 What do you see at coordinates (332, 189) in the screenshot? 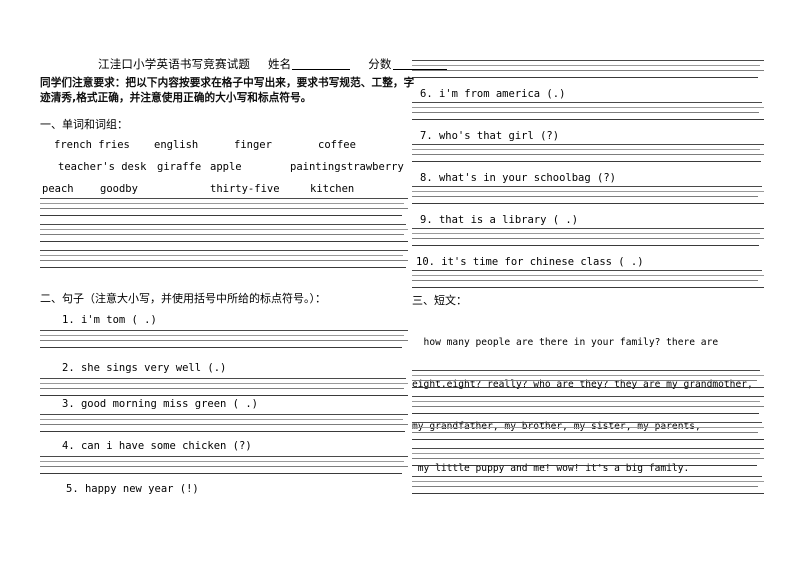
I see `word-item: kitchen` at bounding box center [332, 189].